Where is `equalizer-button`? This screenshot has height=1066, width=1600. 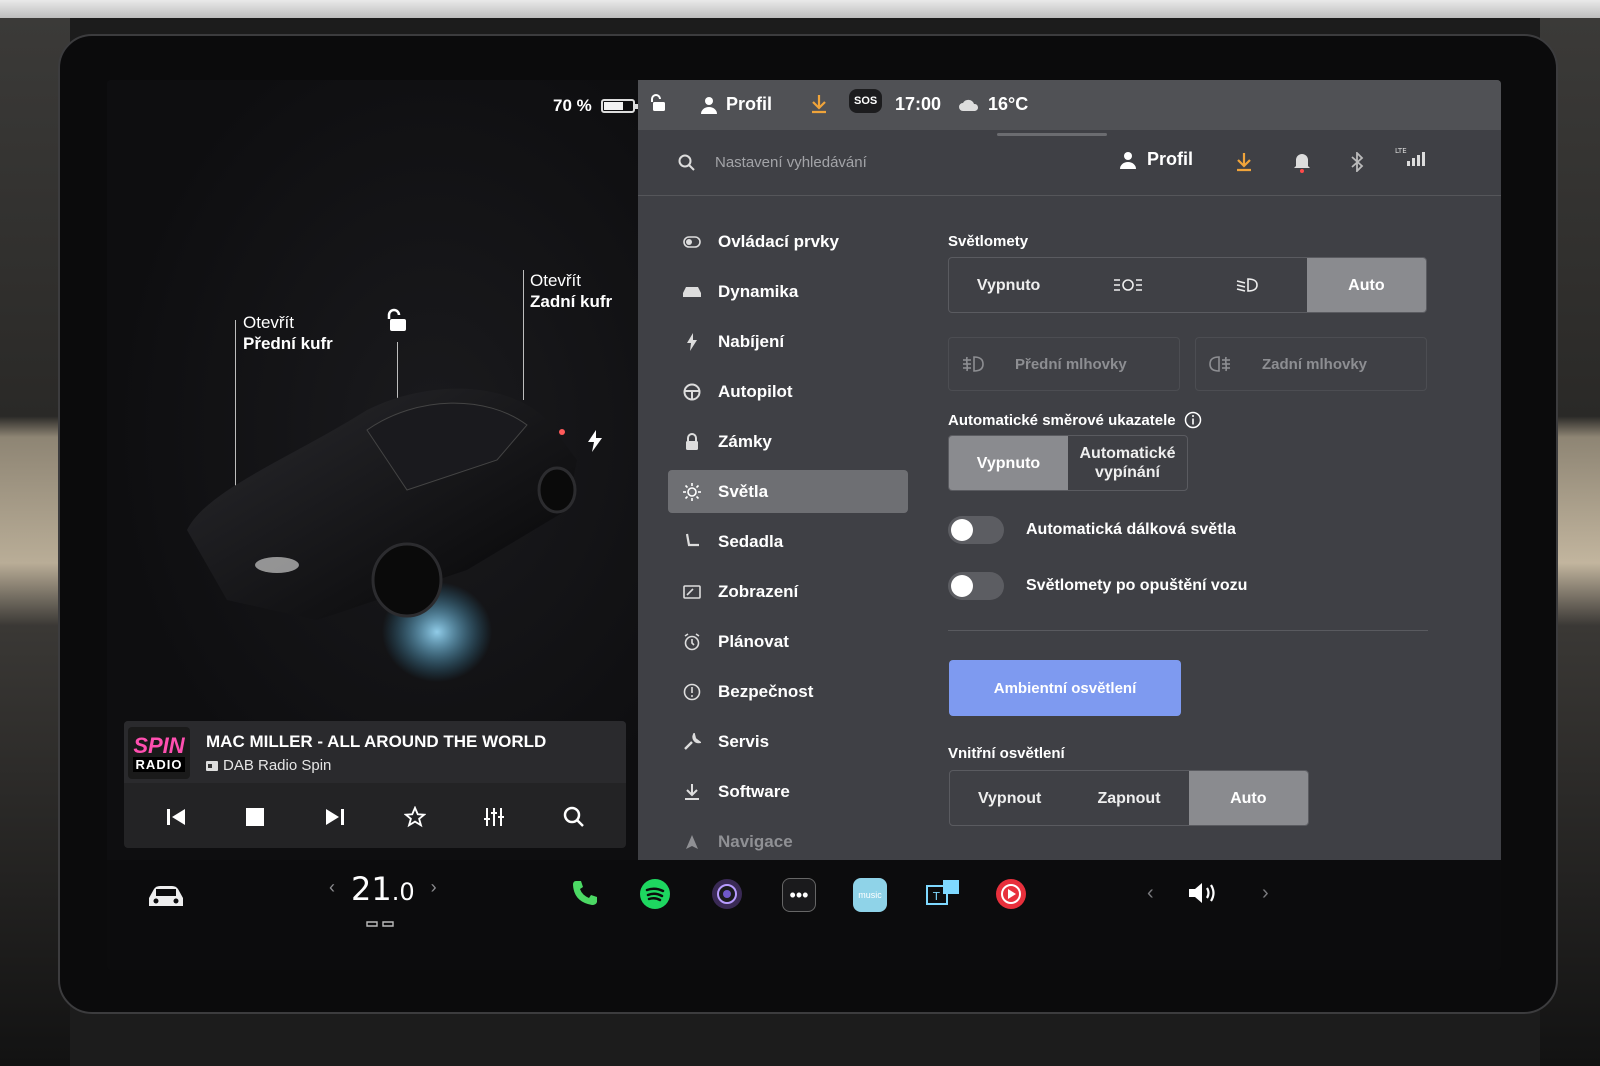 equalizer-button is located at coordinates (494, 817).